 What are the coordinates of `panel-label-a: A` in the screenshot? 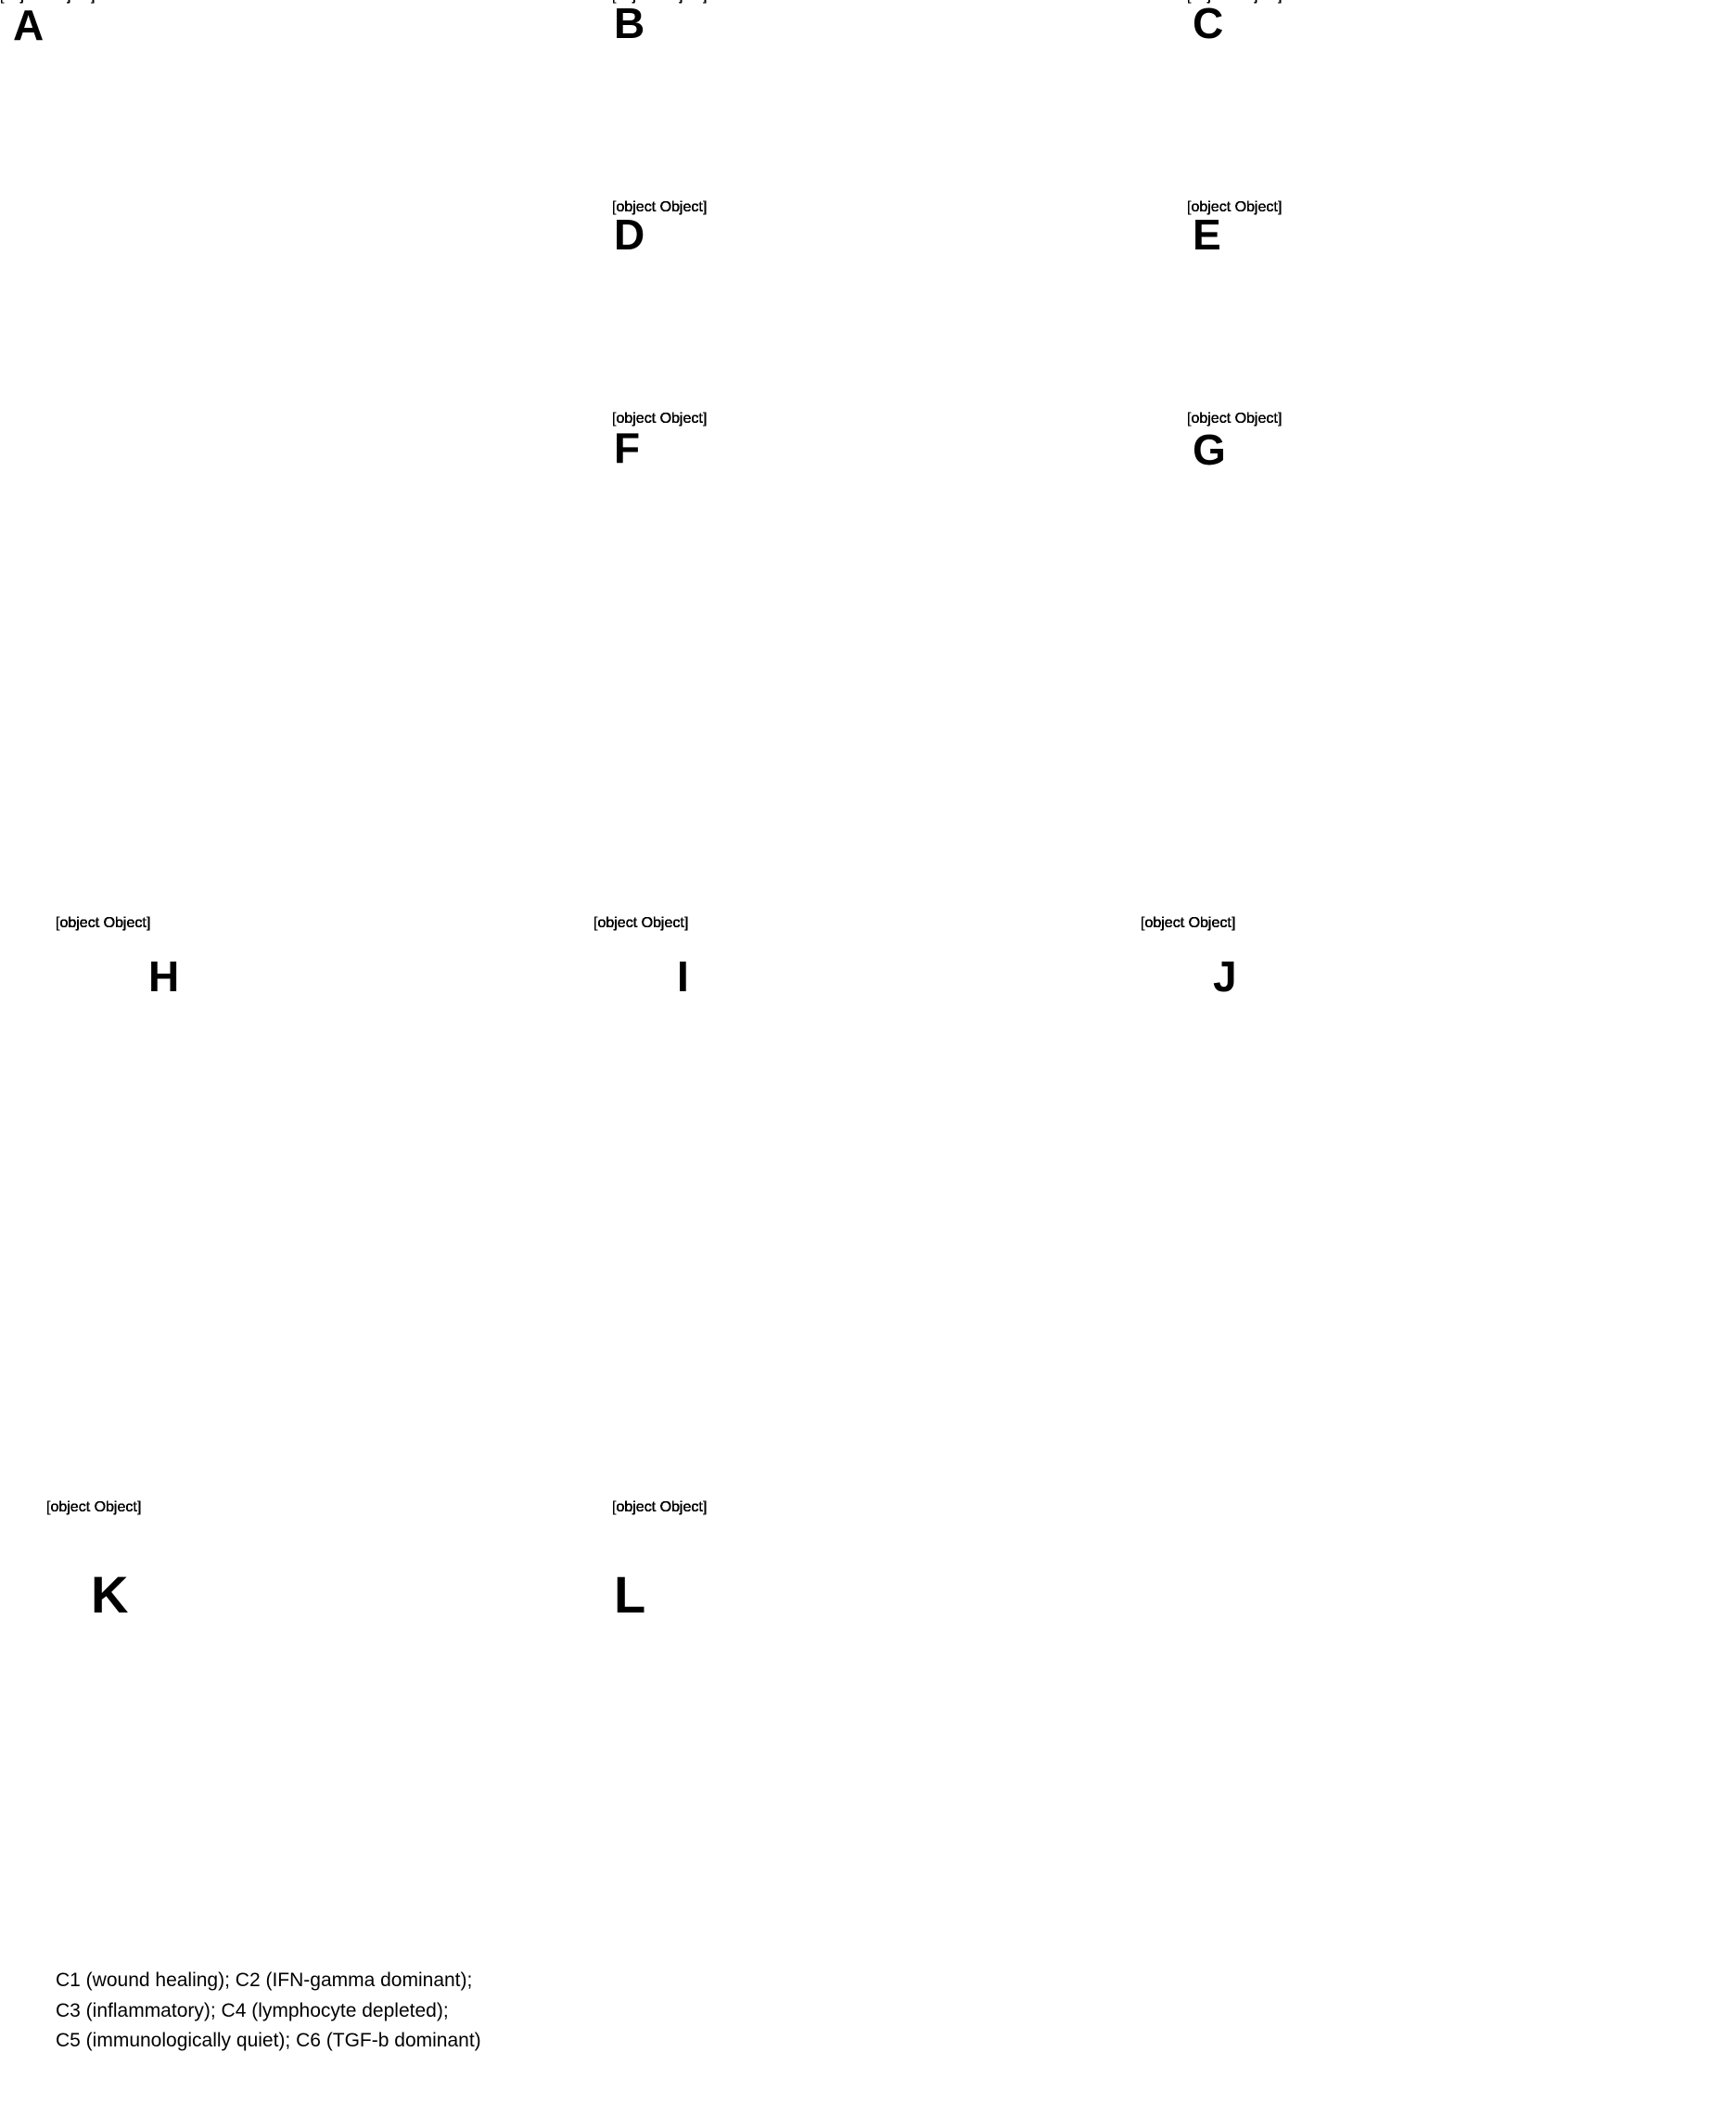 It's located at (29, 25).